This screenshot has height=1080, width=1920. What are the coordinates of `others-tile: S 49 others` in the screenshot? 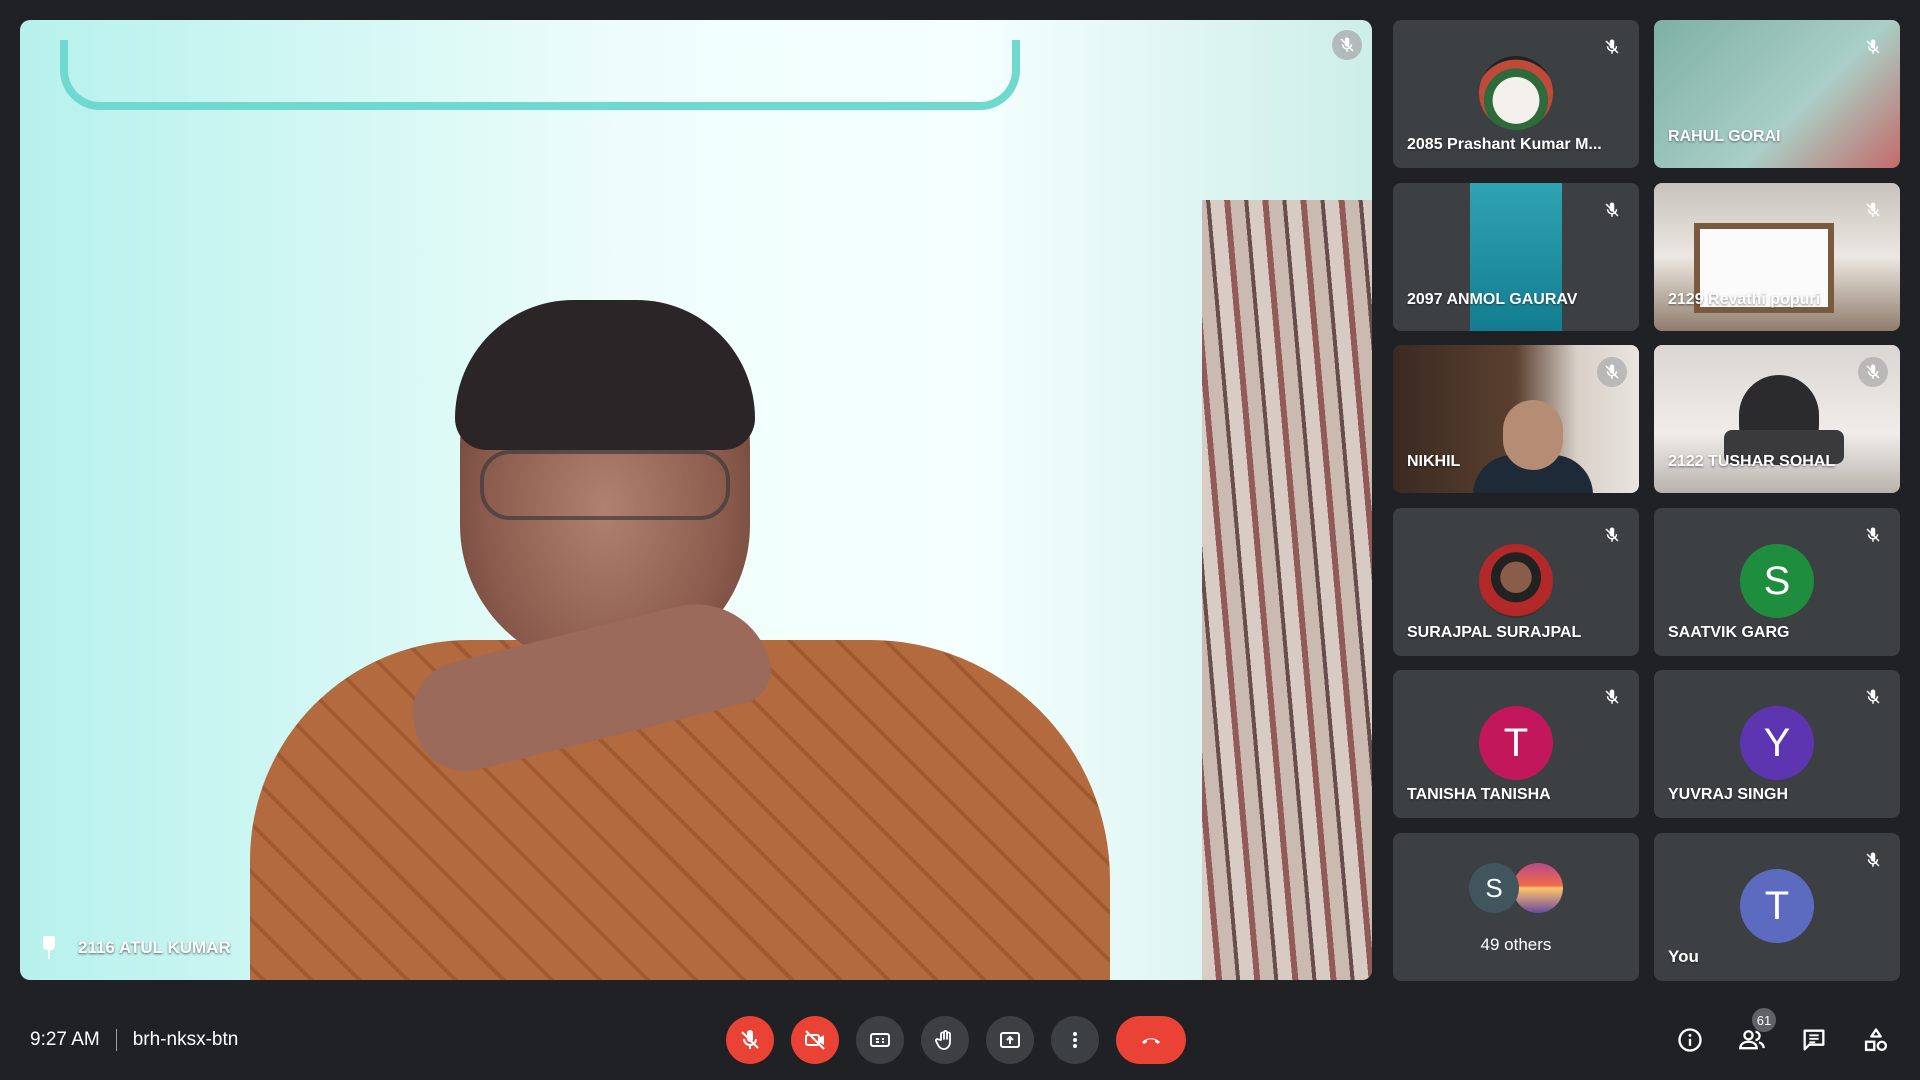 It's located at (1516, 907).